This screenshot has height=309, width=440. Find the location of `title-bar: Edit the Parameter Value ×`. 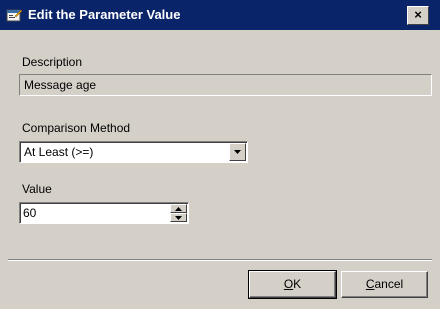

title-bar: Edit the Parameter Value × is located at coordinates (220, 15).